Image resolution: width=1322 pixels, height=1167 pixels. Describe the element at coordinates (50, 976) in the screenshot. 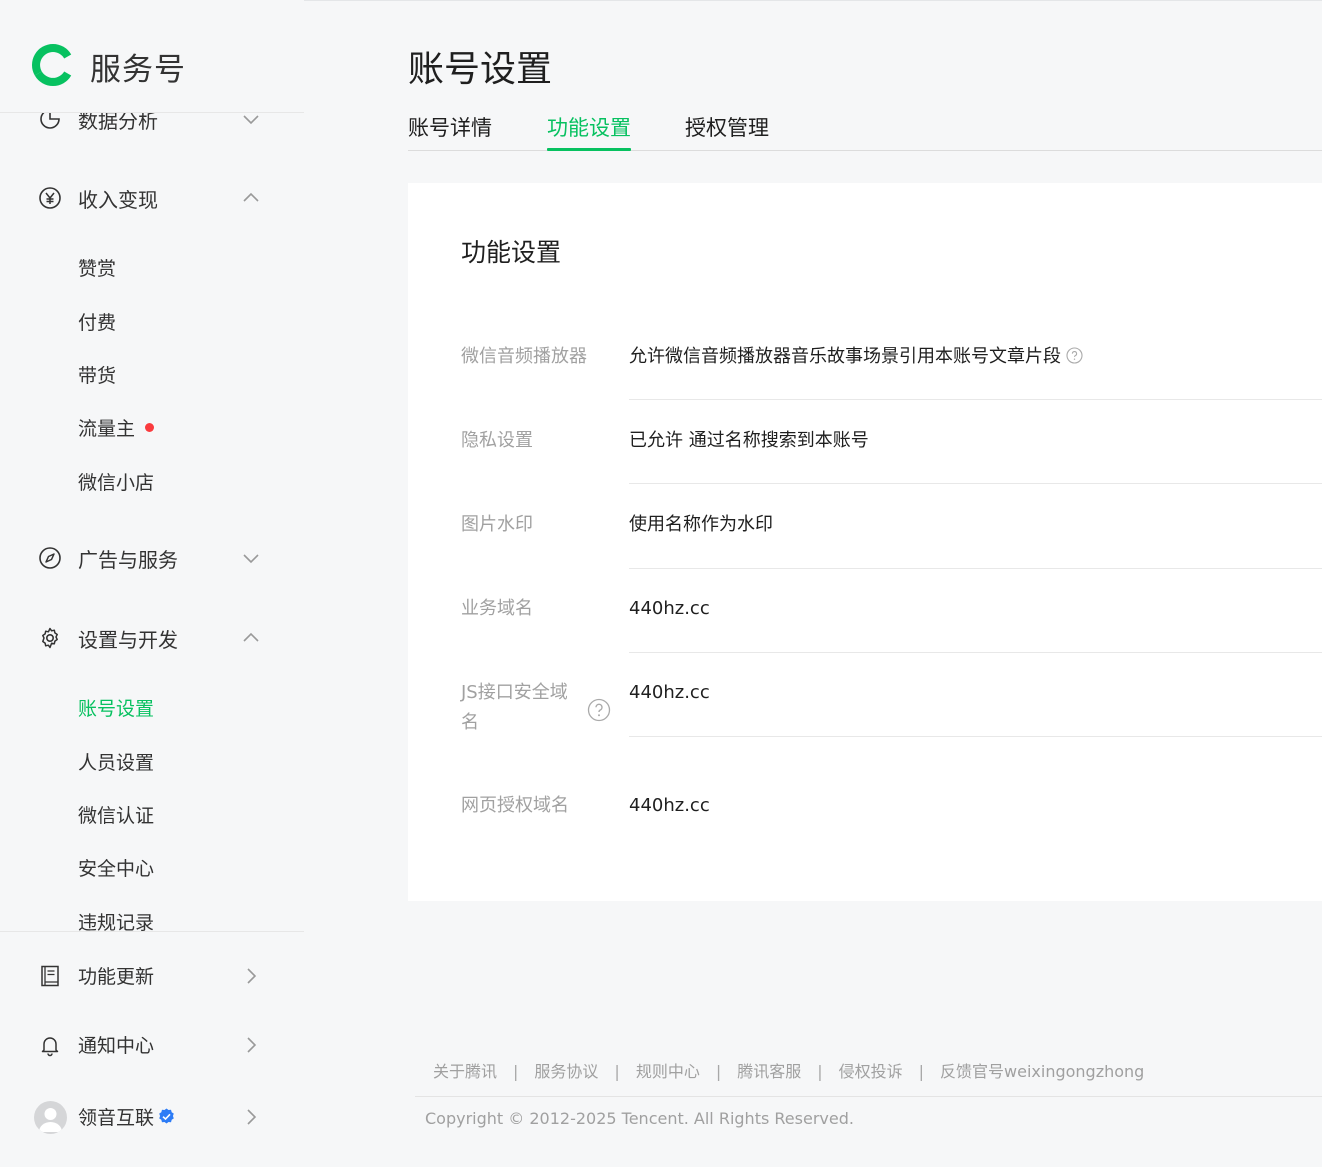

I see `book-icon` at that location.